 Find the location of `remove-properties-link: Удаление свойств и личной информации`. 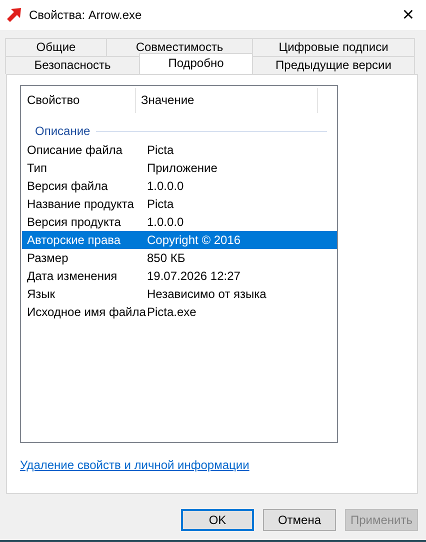

remove-properties-link: Удаление свойств и личной информации is located at coordinates (135, 465).